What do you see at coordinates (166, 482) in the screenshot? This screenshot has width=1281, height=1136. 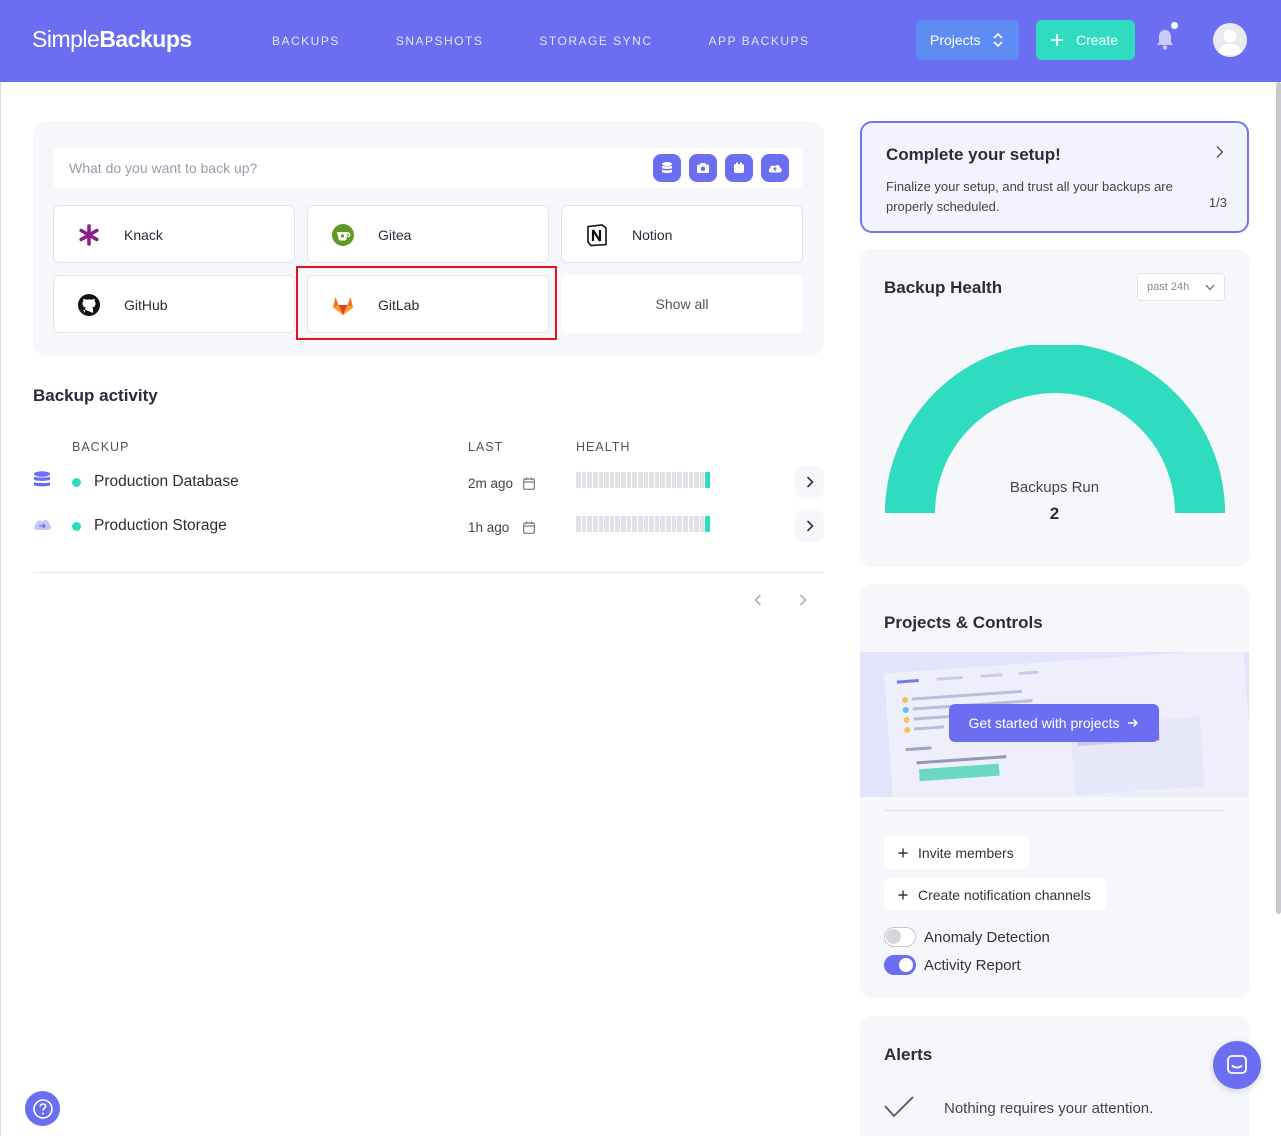 I see `backup-name: Production Database` at bounding box center [166, 482].